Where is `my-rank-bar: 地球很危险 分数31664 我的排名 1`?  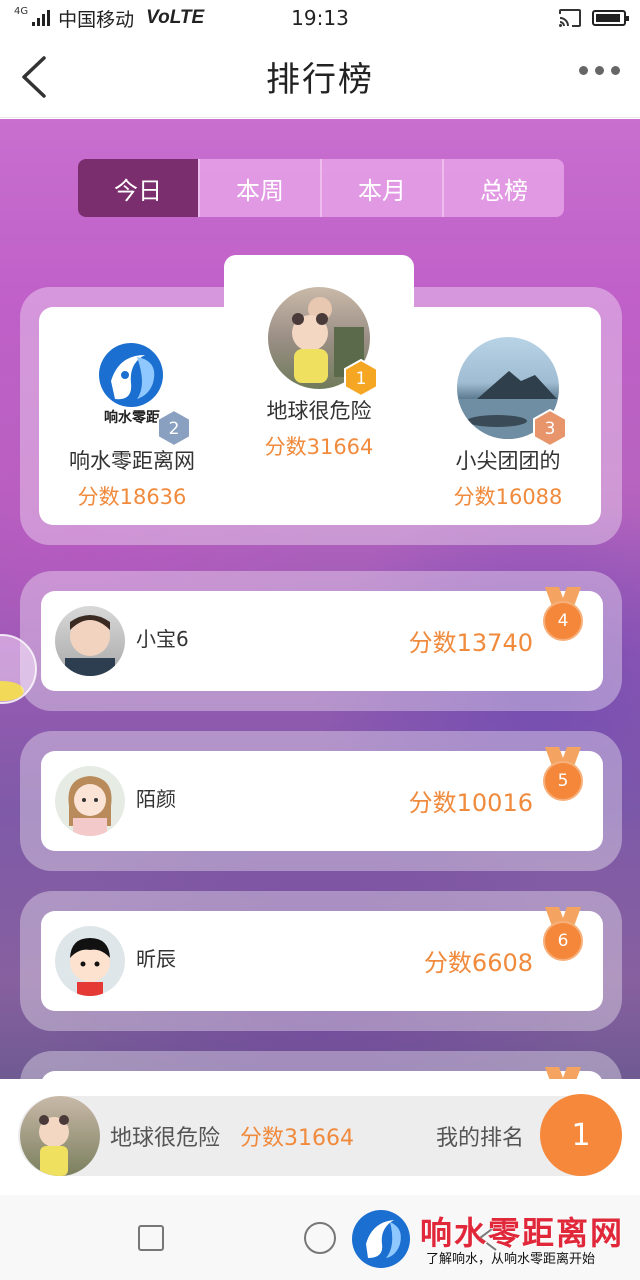 my-rank-bar: 地球很危险 分数31664 我的排名 1 is located at coordinates (320, 1135).